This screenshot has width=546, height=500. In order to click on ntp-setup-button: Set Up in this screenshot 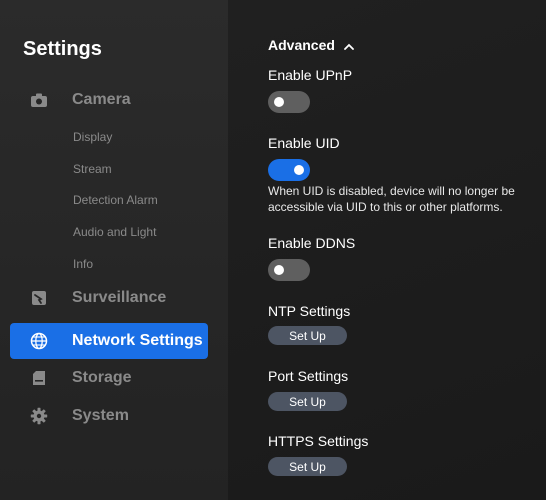, I will do `click(307, 335)`.